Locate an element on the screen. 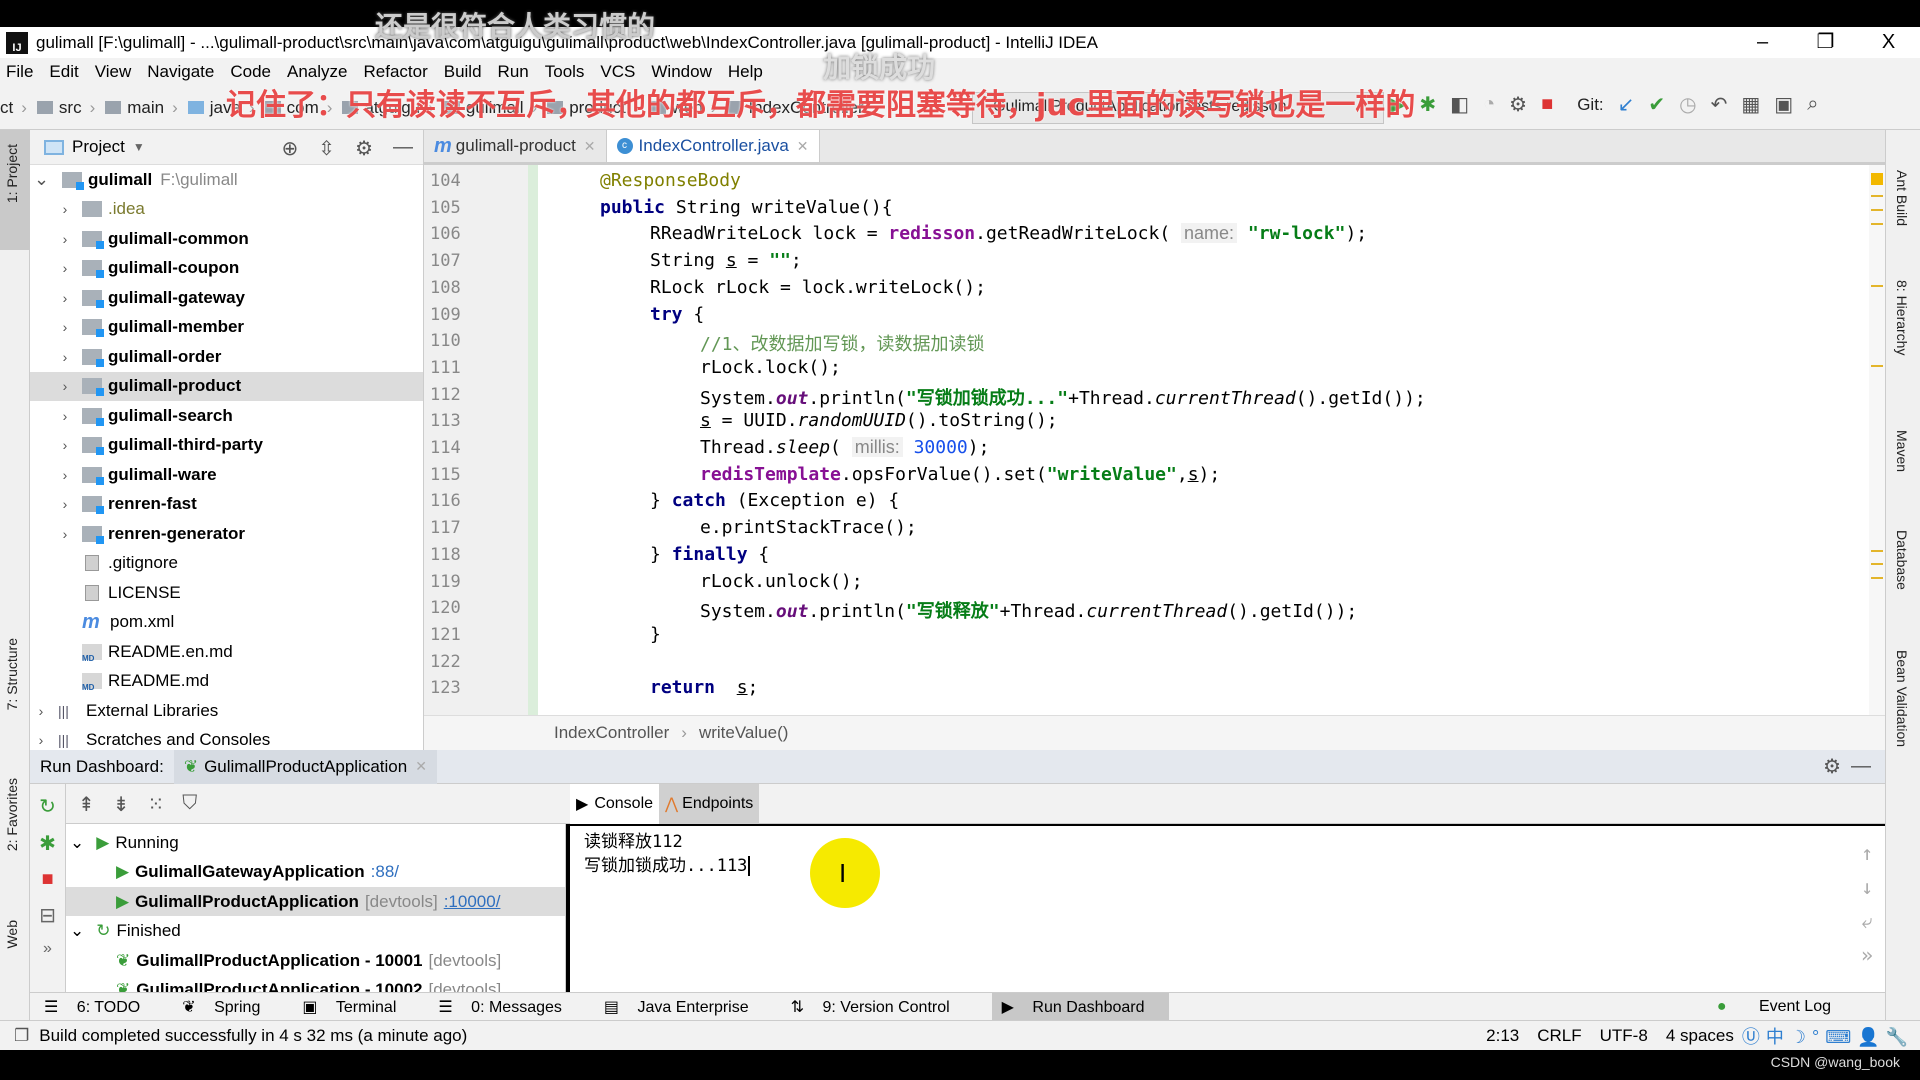 This screenshot has height=1080, width=1920. search-icon: ⌕ is located at coordinates (1812, 104).